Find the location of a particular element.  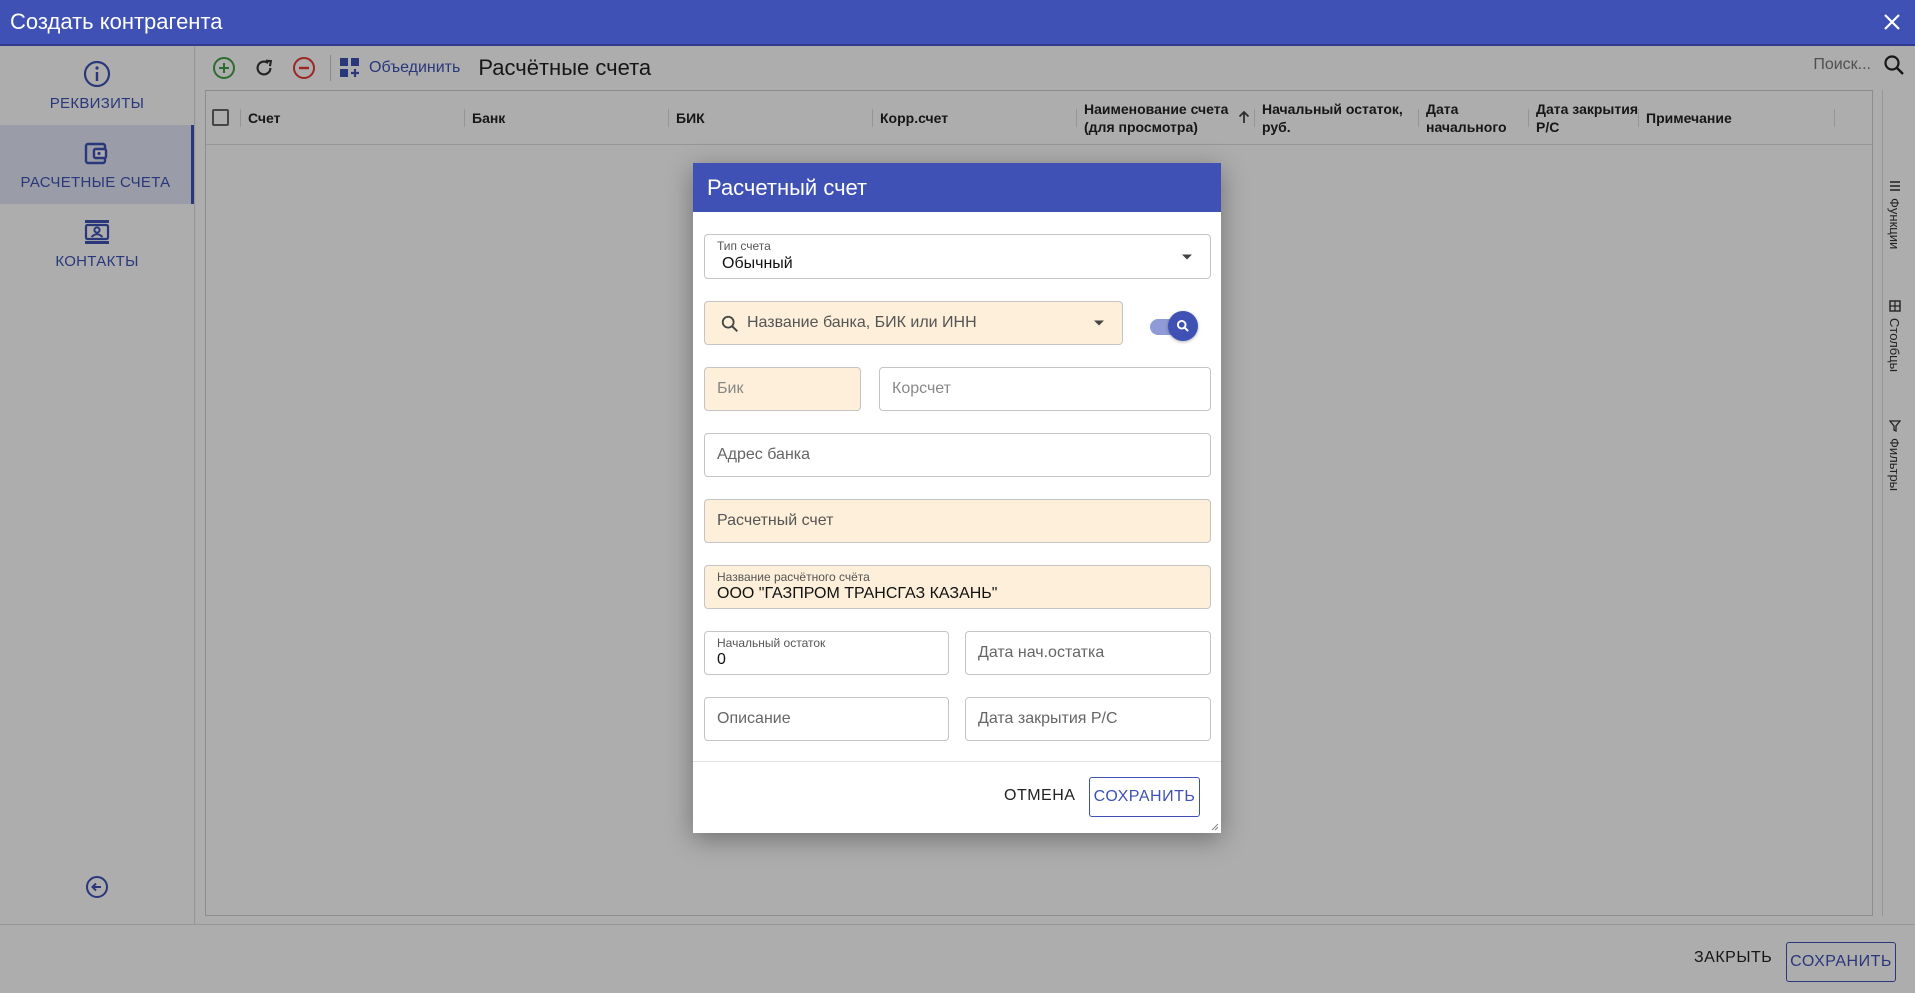

toggle-knob is located at coordinates (1183, 326).